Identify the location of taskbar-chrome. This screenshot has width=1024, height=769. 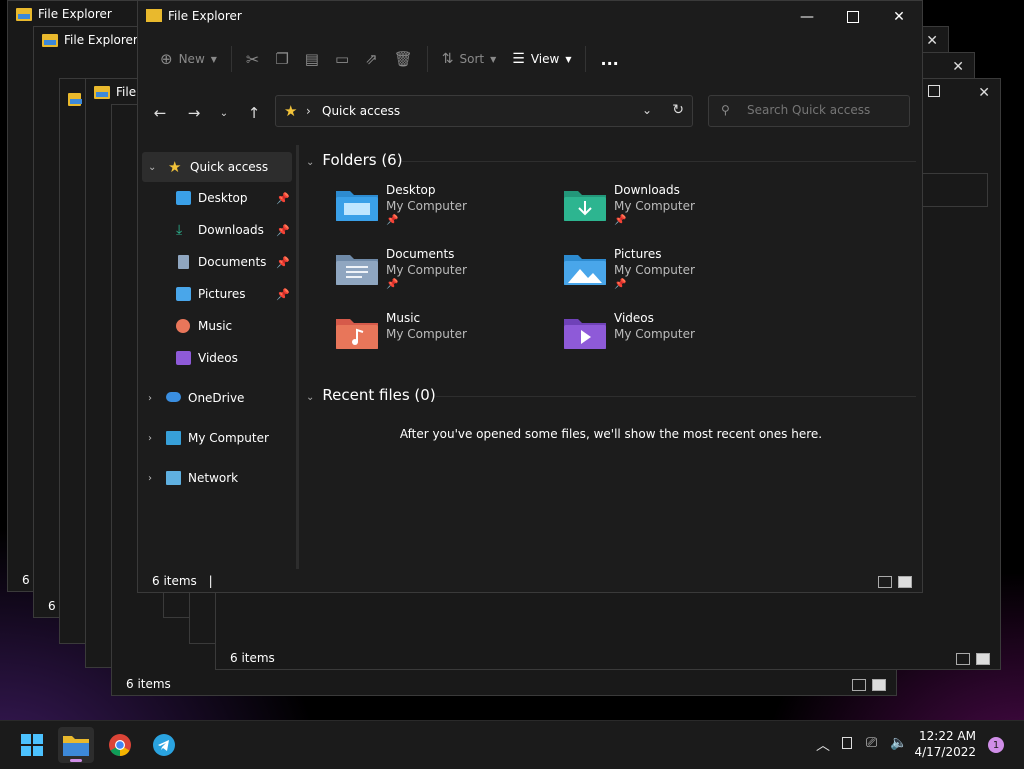
(120, 745).